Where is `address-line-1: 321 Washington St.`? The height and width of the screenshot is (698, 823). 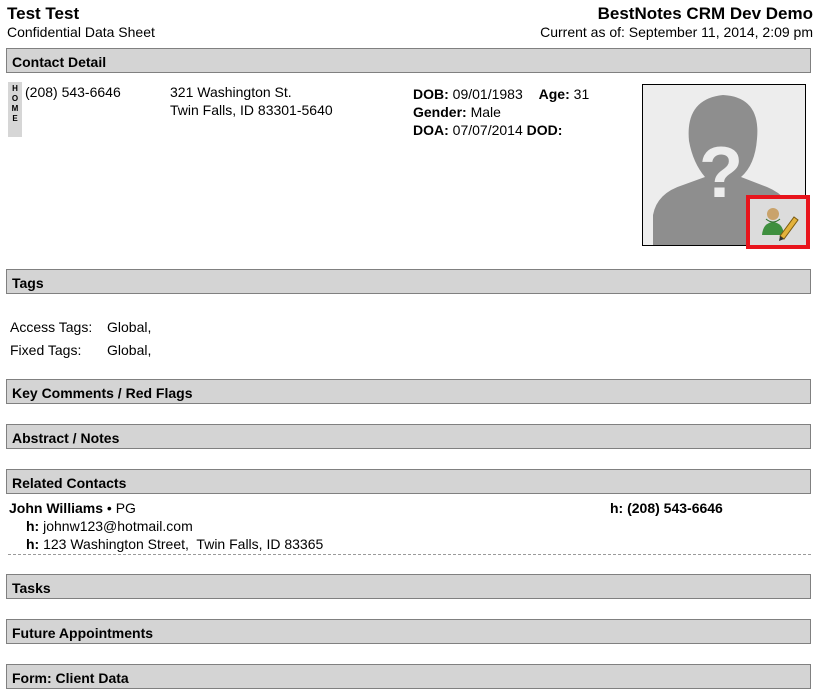
address-line-1: 321 Washington St. is located at coordinates (231, 92).